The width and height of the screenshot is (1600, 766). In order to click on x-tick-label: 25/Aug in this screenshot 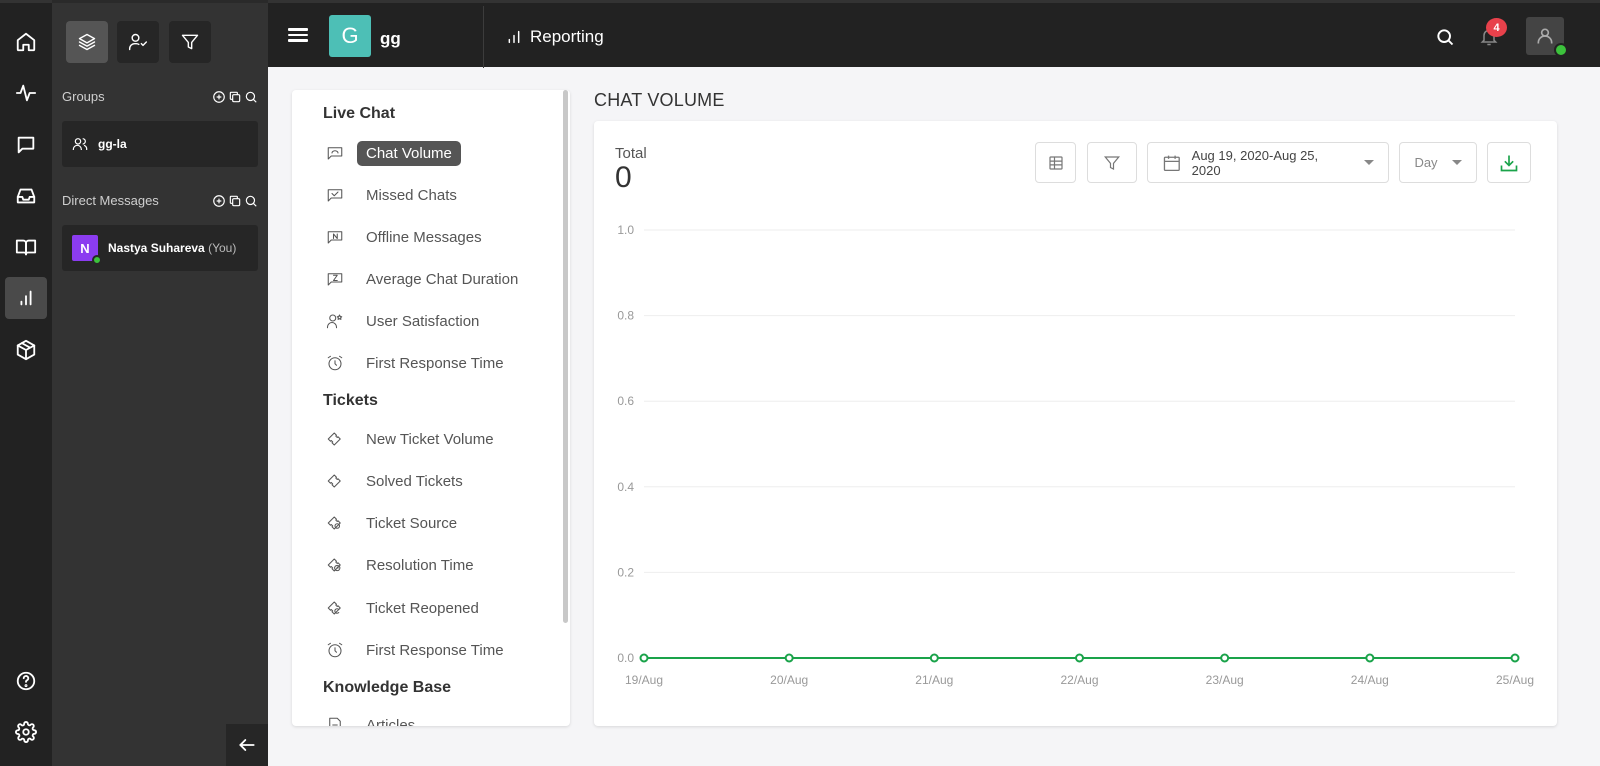, I will do `click(1515, 680)`.